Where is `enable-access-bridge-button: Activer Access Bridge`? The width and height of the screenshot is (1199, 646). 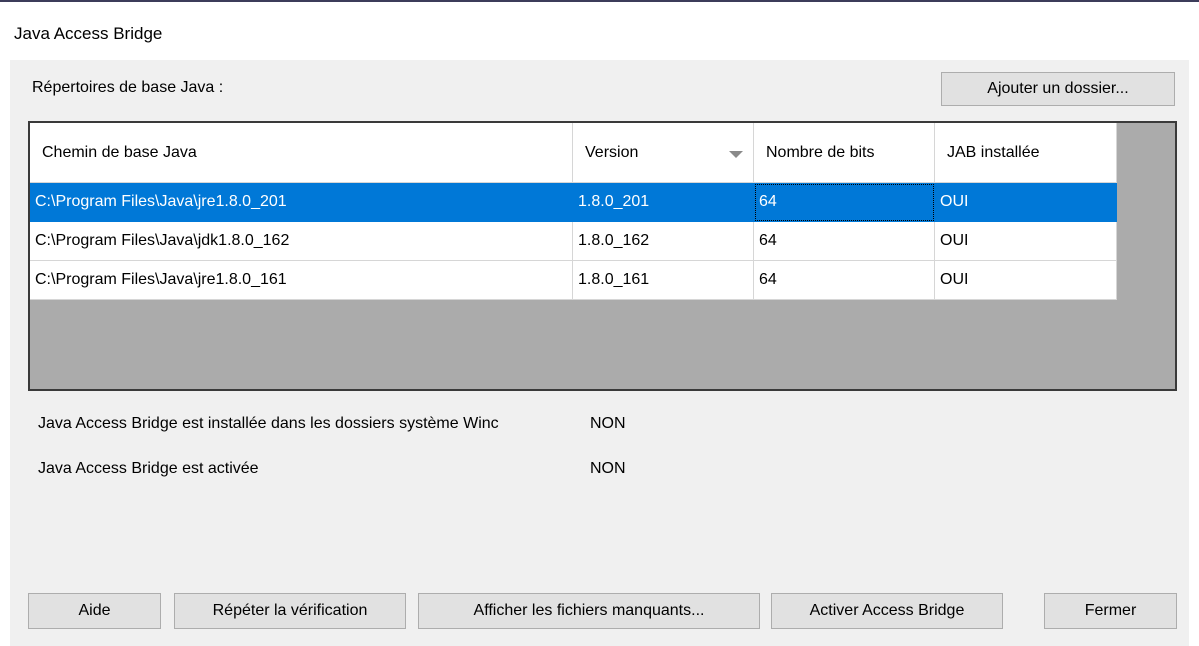
enable-access-bridge-button: Activer Access Bridge is located at coordinates (887, 611).